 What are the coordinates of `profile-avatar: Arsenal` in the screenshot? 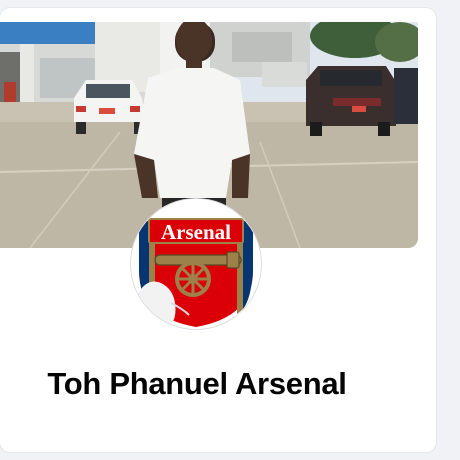 It's located at (196, 264).